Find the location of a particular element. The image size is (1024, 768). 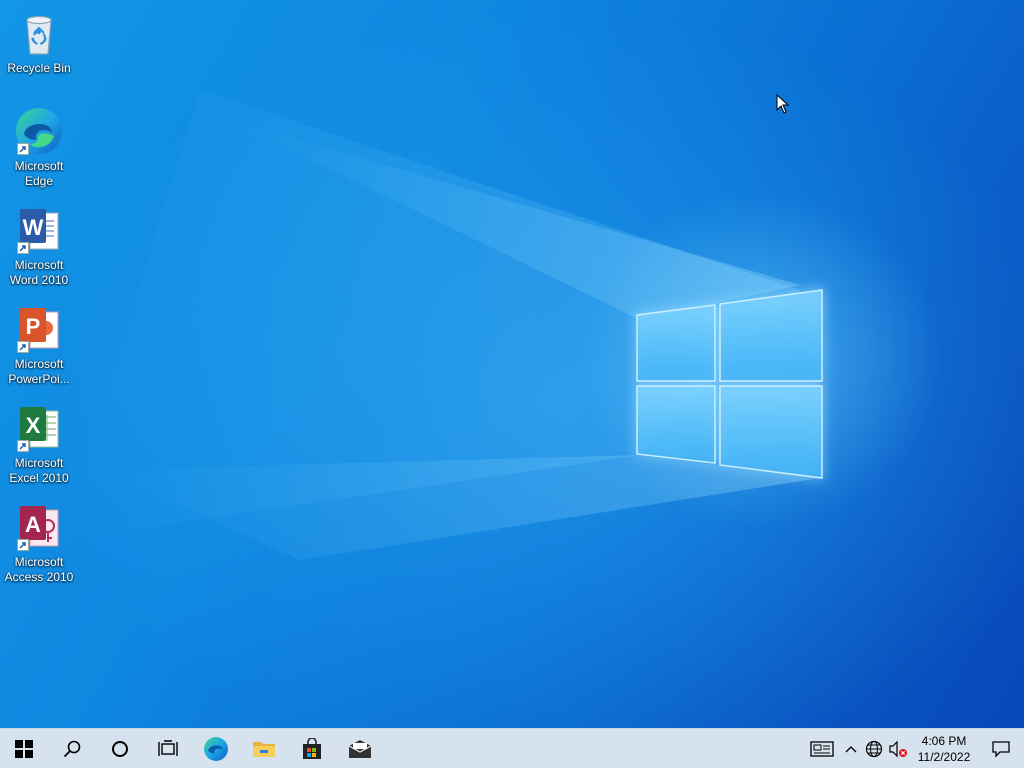

show-hidden-icons-button is located at coordinates (851, 748).